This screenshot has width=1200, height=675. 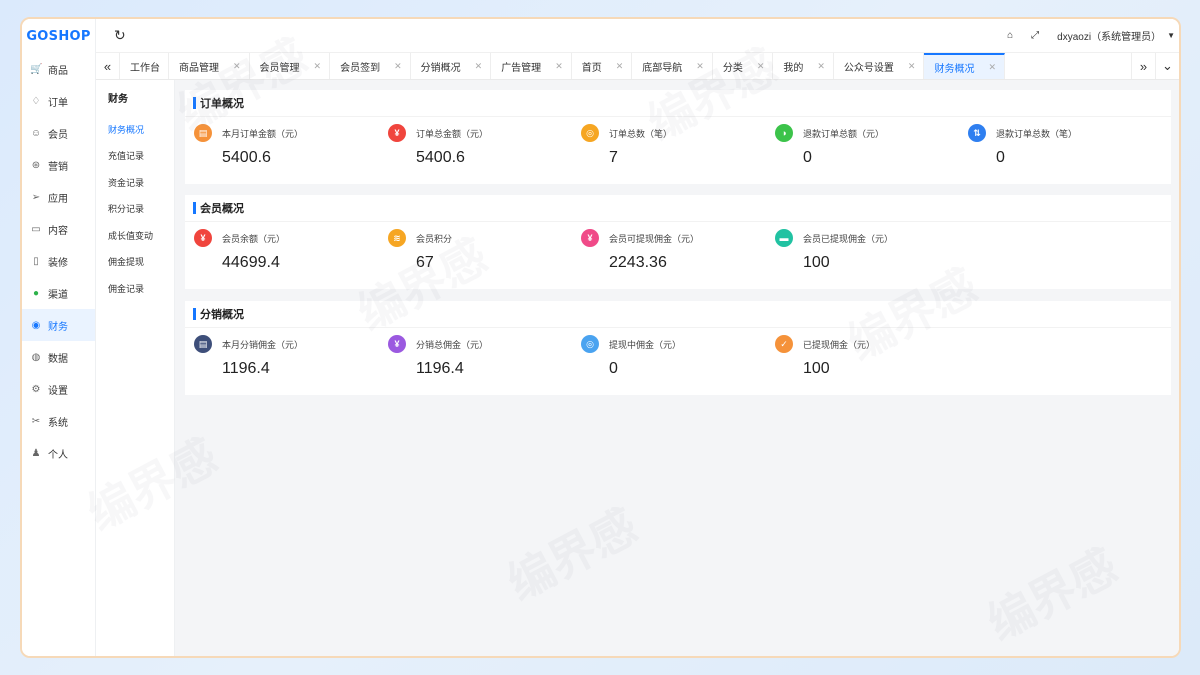 What do you see at coordinates (36, 229) in the screenshot?
I see `book-icon: ▭` at bounding box center [36, 229].